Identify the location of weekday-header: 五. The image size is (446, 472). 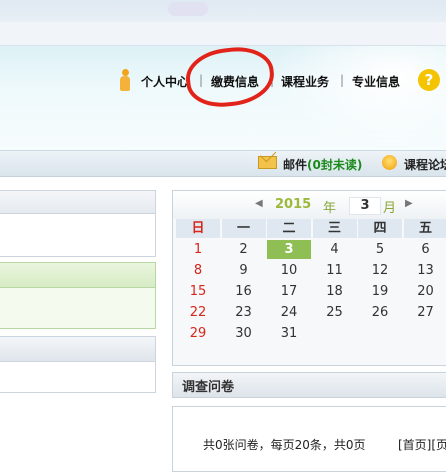
(424, 228).